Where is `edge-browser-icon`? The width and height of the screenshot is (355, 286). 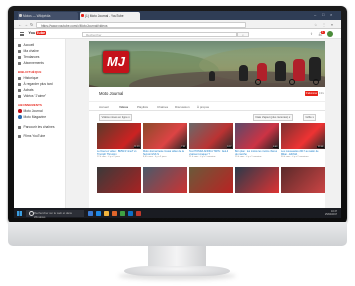 edge-browser-icon is located at coordinates (98, 213).